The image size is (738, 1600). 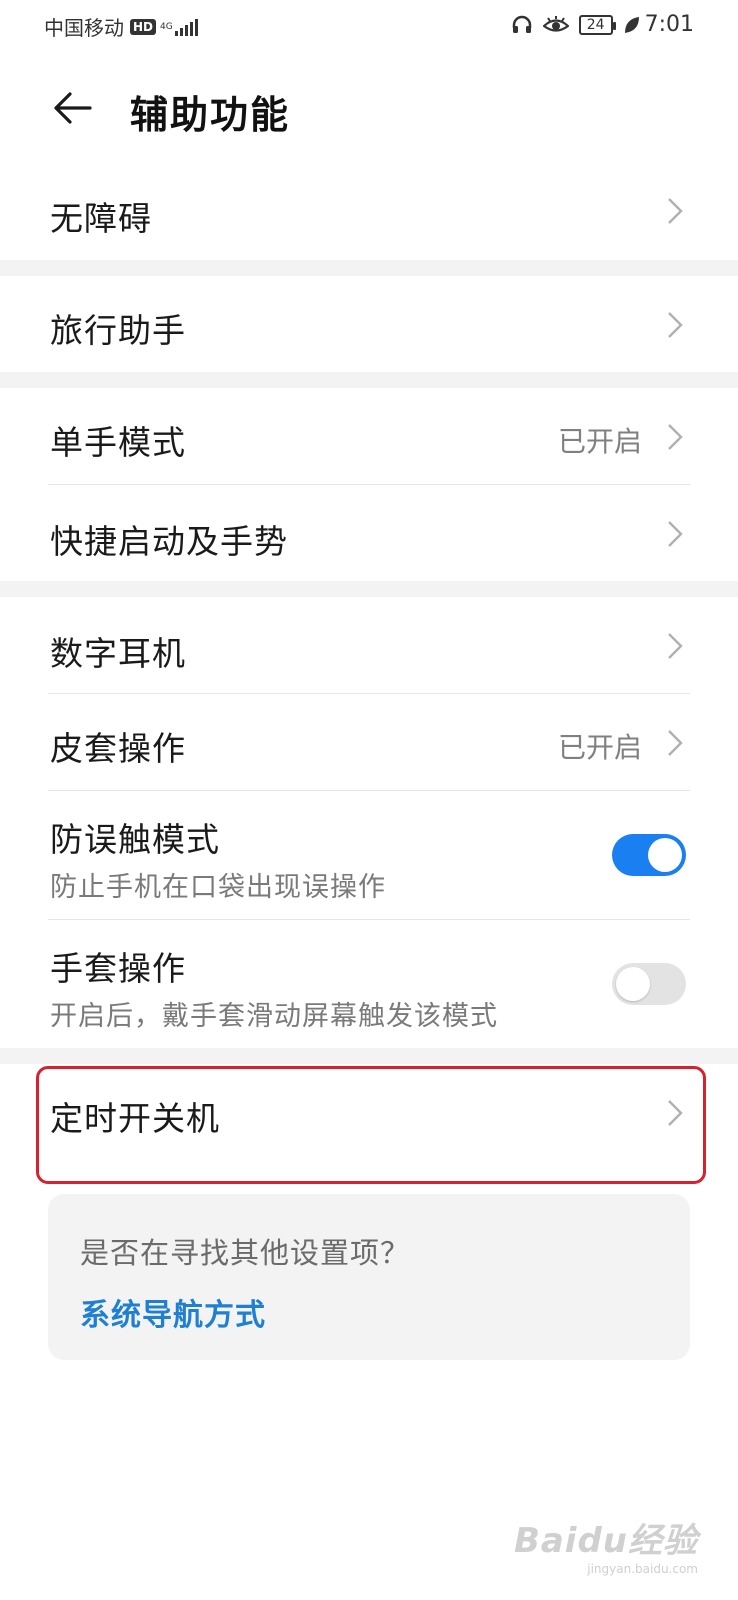 What do you see at coordinates (369, 533) in the screenshot?
I see `settings-item-shortcuts-gestures: 快捷启动及手势` at bounding box center [369, 533].